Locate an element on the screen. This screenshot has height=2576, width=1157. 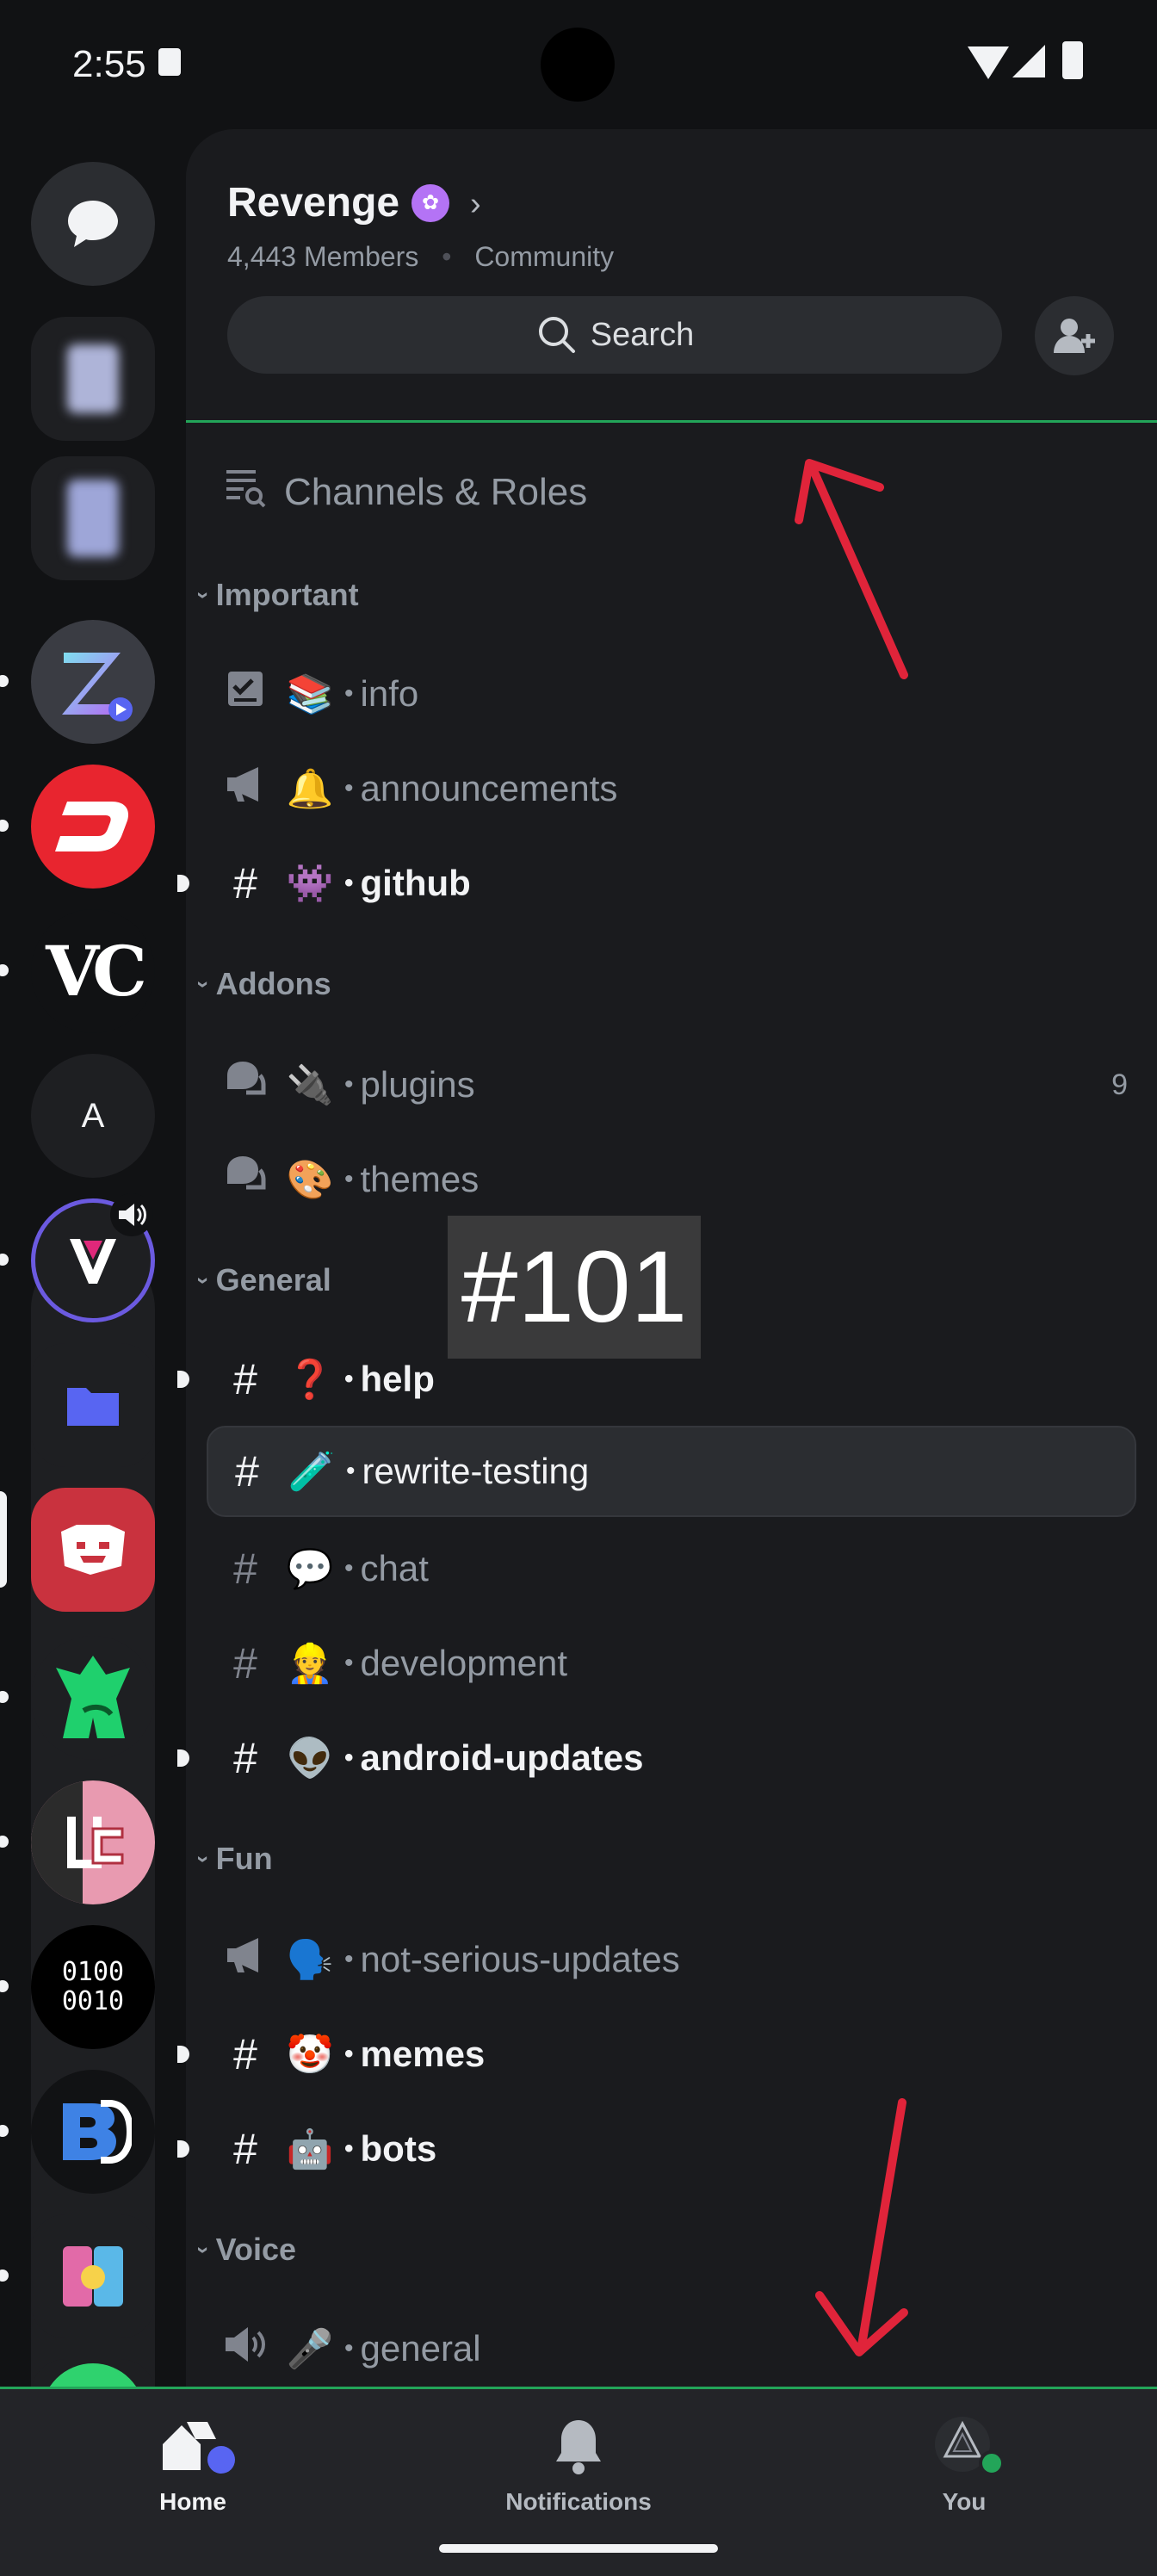
d-logo-icon is located at coordinates (92, 827).